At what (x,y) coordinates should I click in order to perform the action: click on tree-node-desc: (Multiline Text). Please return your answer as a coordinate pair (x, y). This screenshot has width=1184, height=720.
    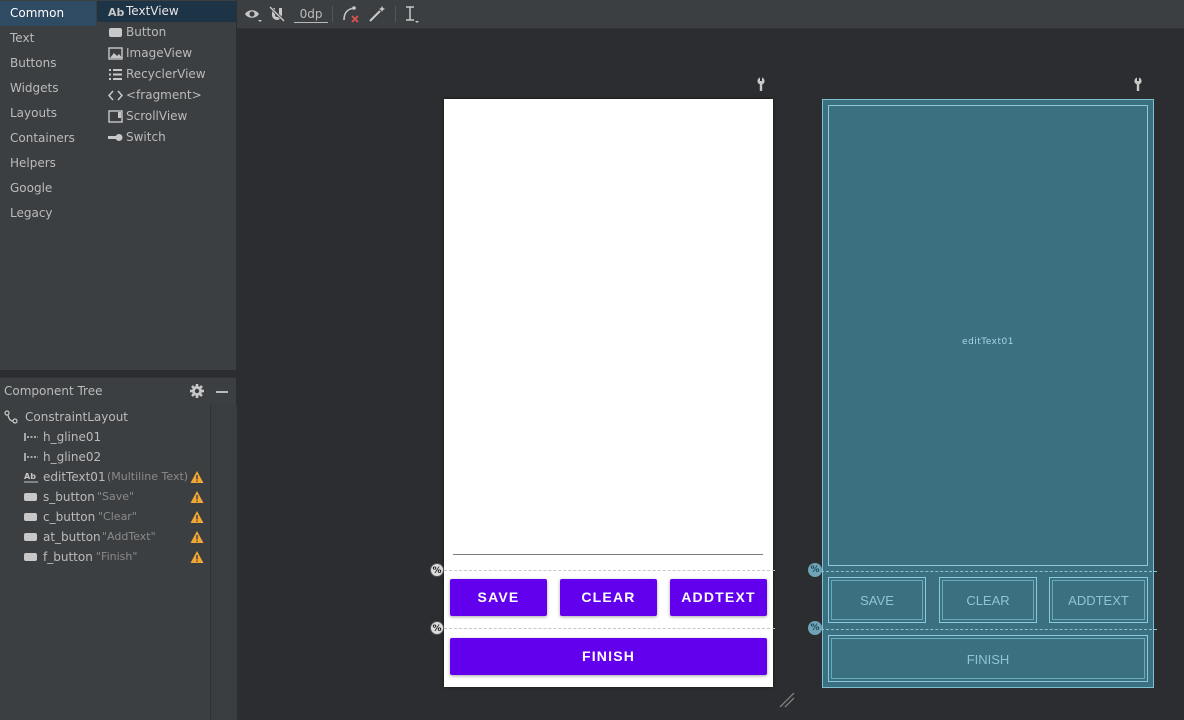
    Looking at the image, I should click on (148, 476).